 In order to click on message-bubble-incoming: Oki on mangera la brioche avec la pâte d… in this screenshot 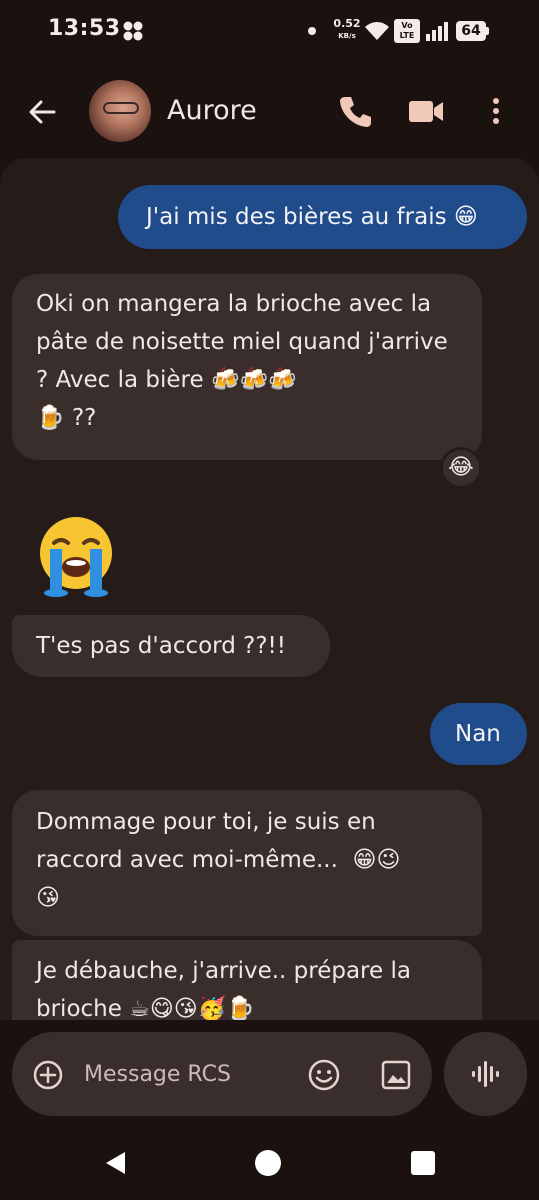, I will do `click(247, 367)`.